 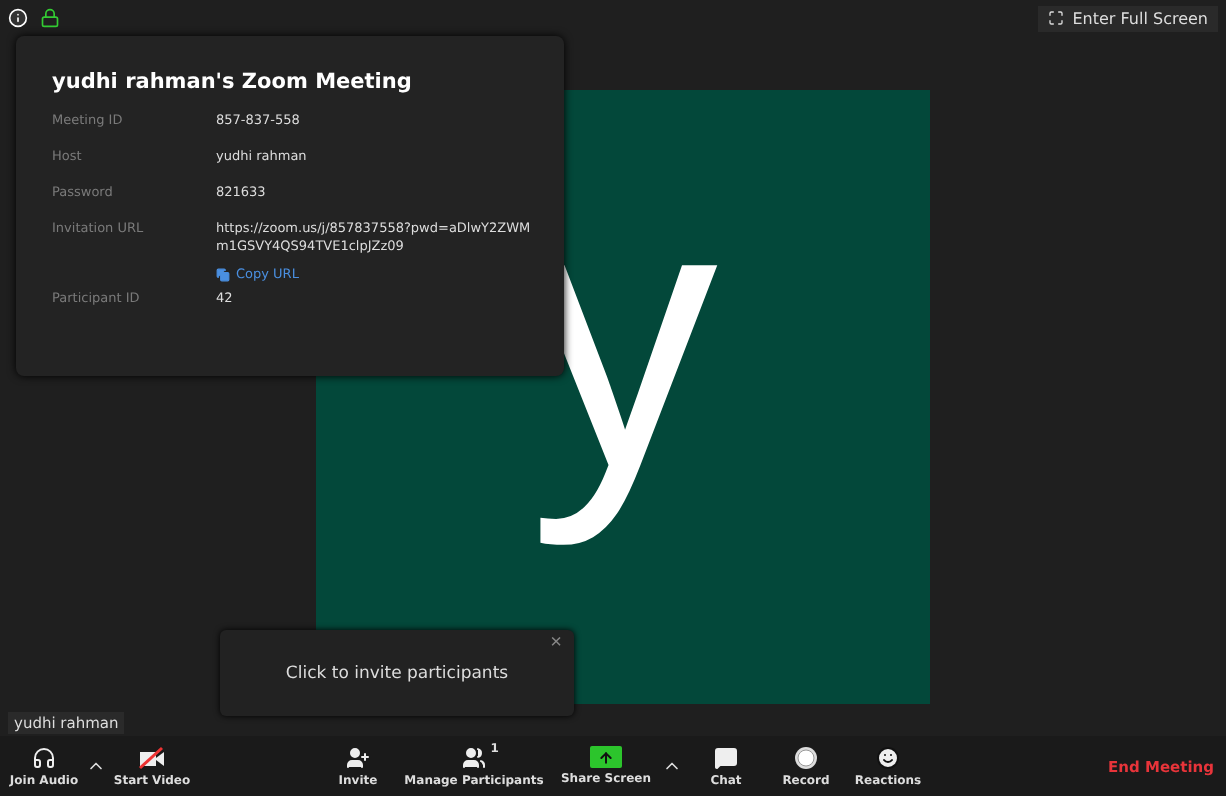 I want to click on record-icon, so click(x=806, y=757).